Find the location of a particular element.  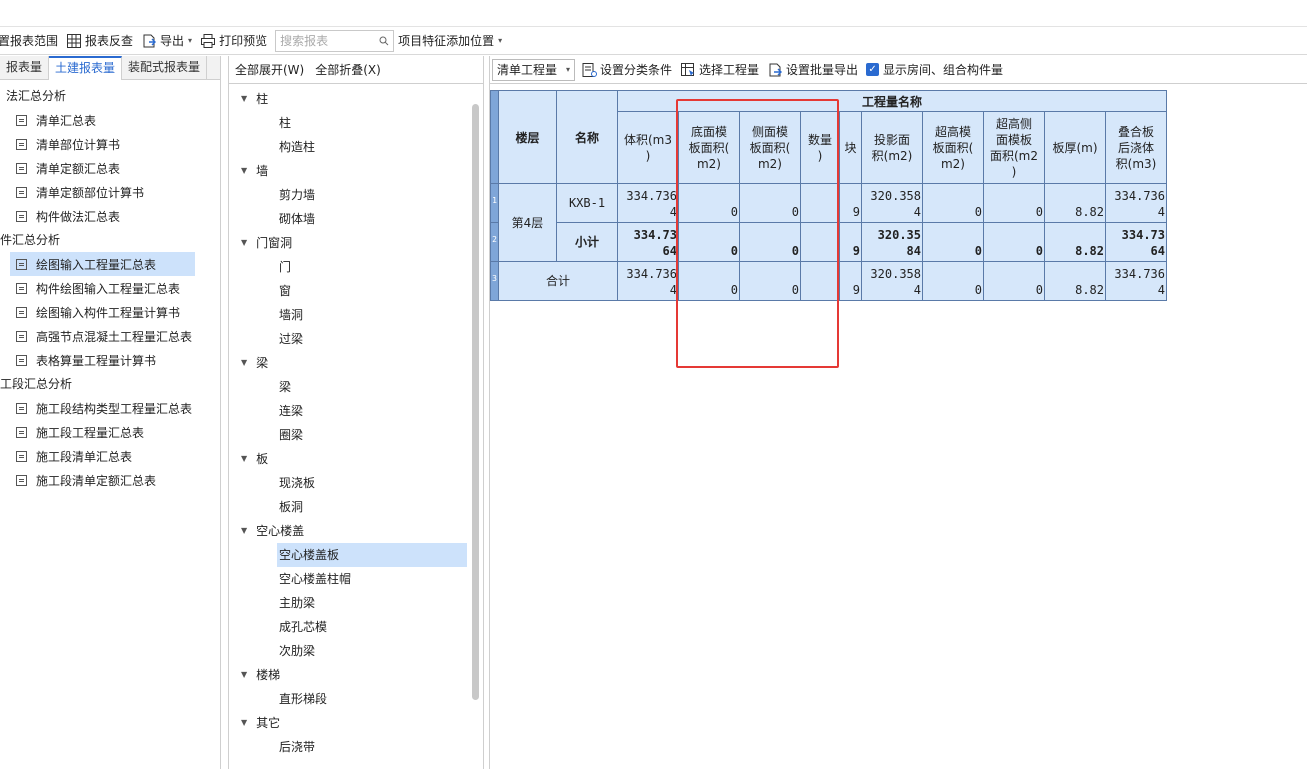

tree-item-selected: 空心楼盖板 is located at coordinates (356, 555).